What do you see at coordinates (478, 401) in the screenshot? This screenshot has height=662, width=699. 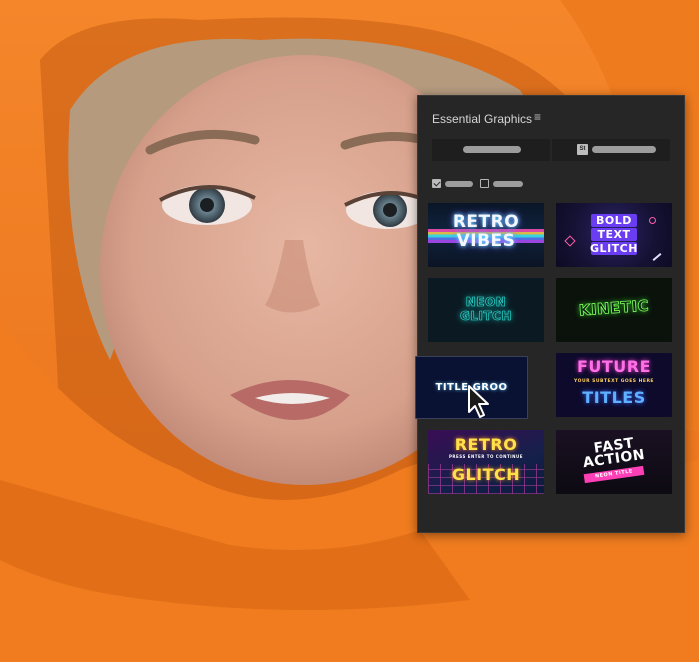 I see `mouse-pointer-icon` at bounding box center [478, 401].